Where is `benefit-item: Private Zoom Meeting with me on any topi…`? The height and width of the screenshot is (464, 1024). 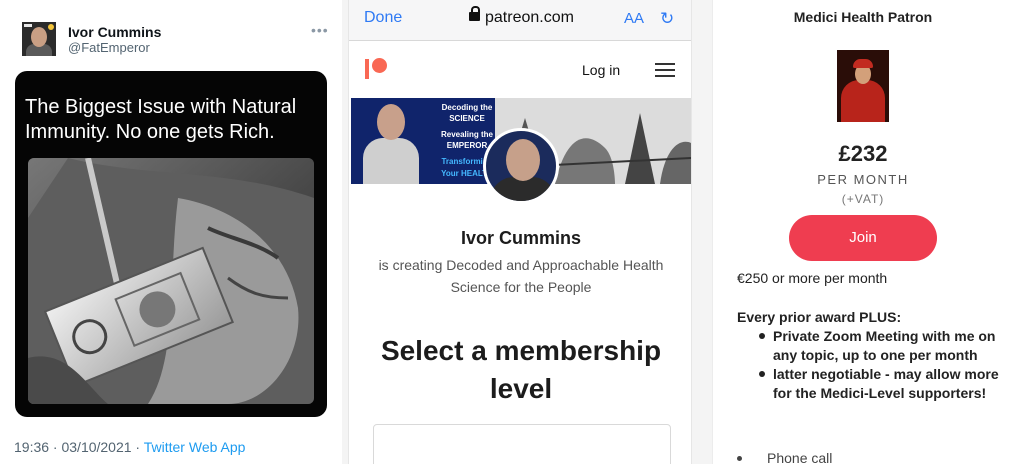
benefit-item: Private Zoom Meeting with me on any topi… is located at coordinates (873, 346).